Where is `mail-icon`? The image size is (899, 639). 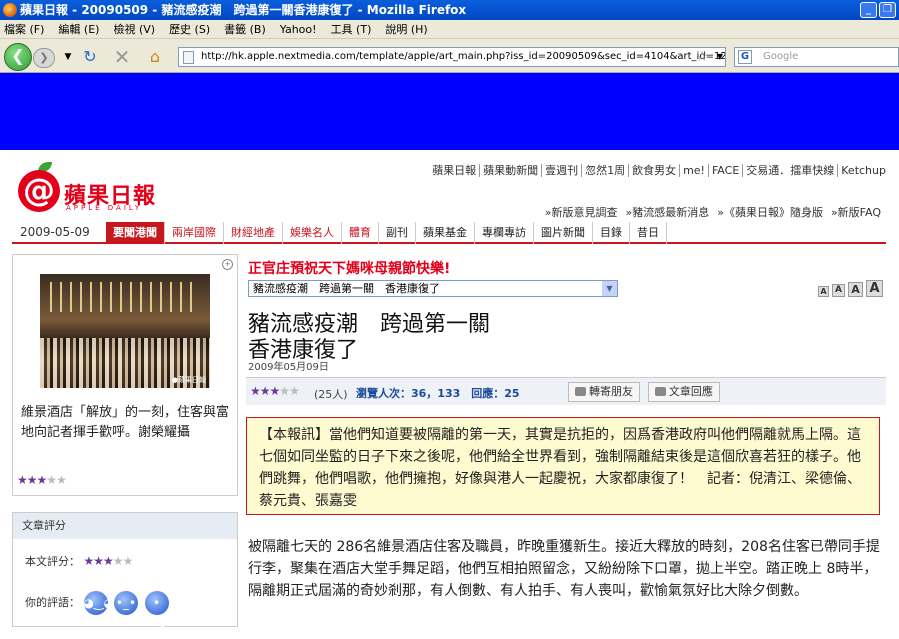
mail-icon is located at coordinates (580, 391).